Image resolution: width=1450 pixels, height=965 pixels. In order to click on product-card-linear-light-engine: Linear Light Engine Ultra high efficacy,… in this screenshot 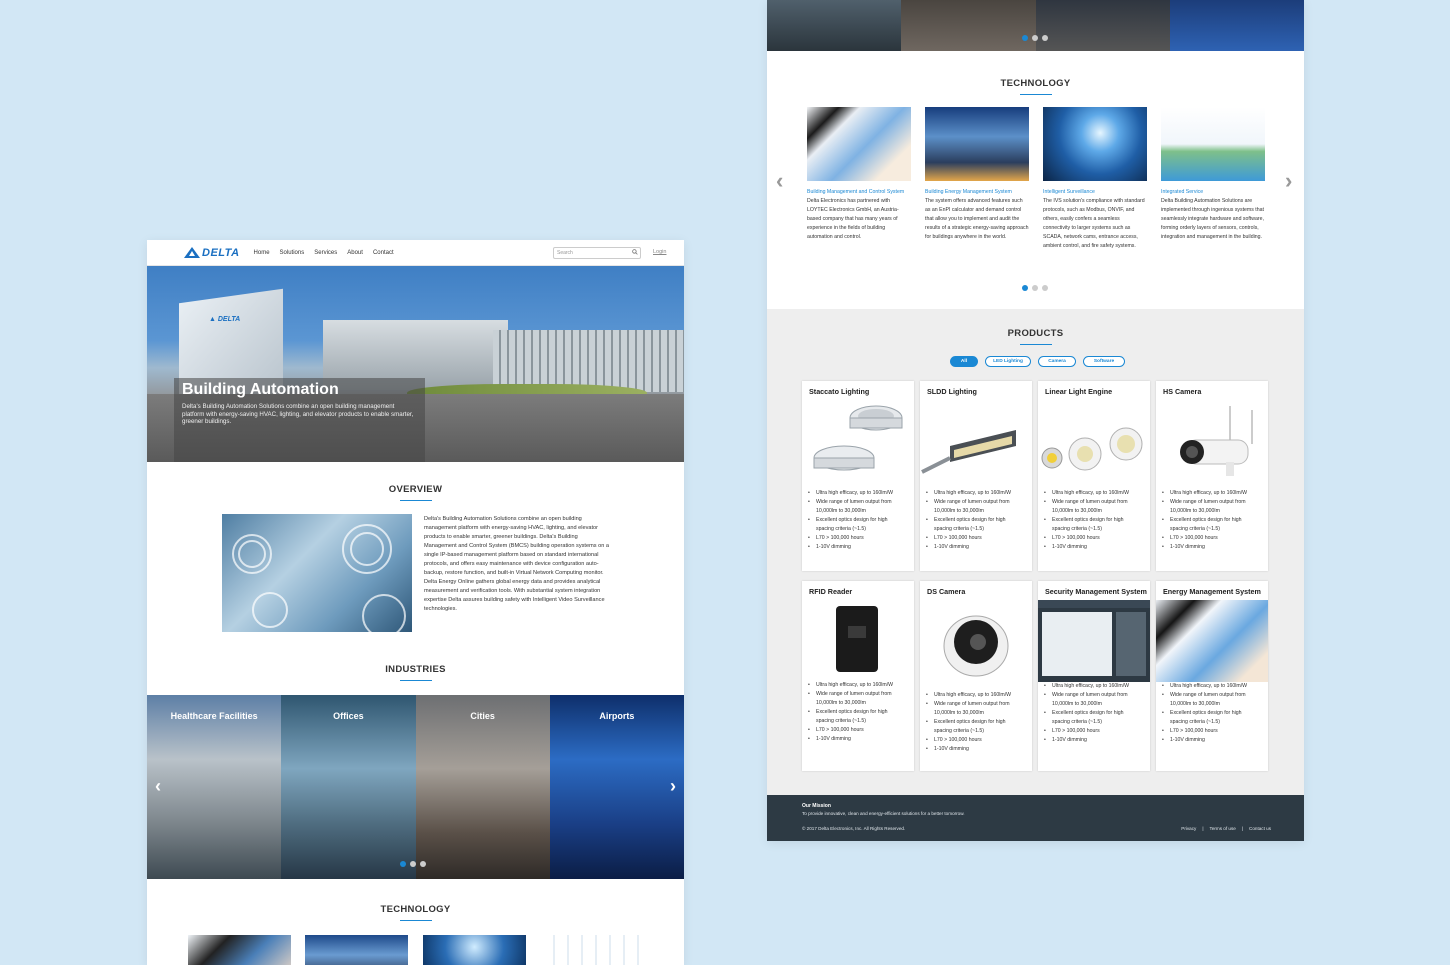, I will do `click(1094, 476)`.